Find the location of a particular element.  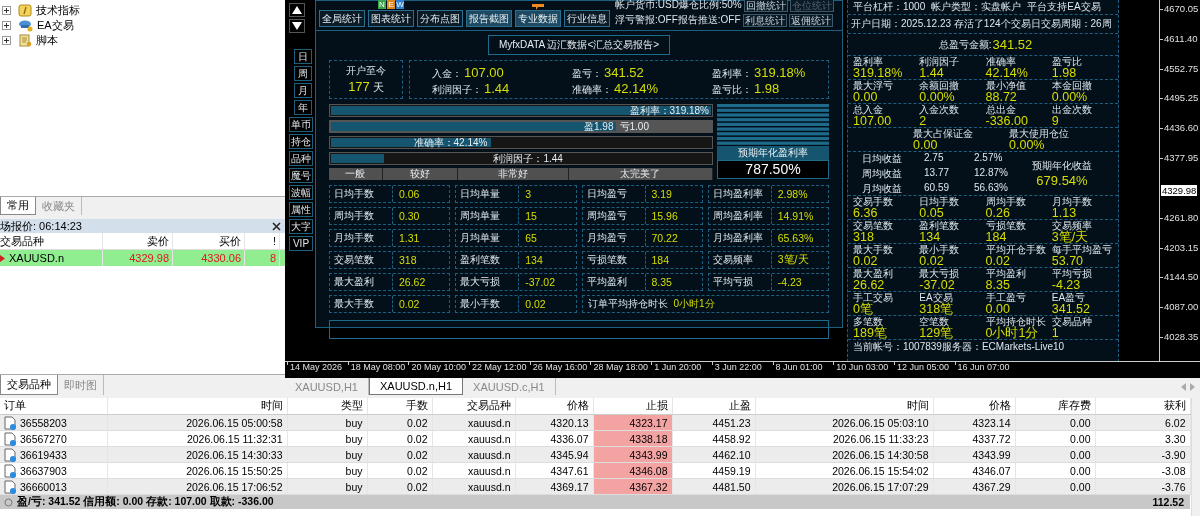

toolbar-button: 专业数据 is located at coordinates (538, 18).